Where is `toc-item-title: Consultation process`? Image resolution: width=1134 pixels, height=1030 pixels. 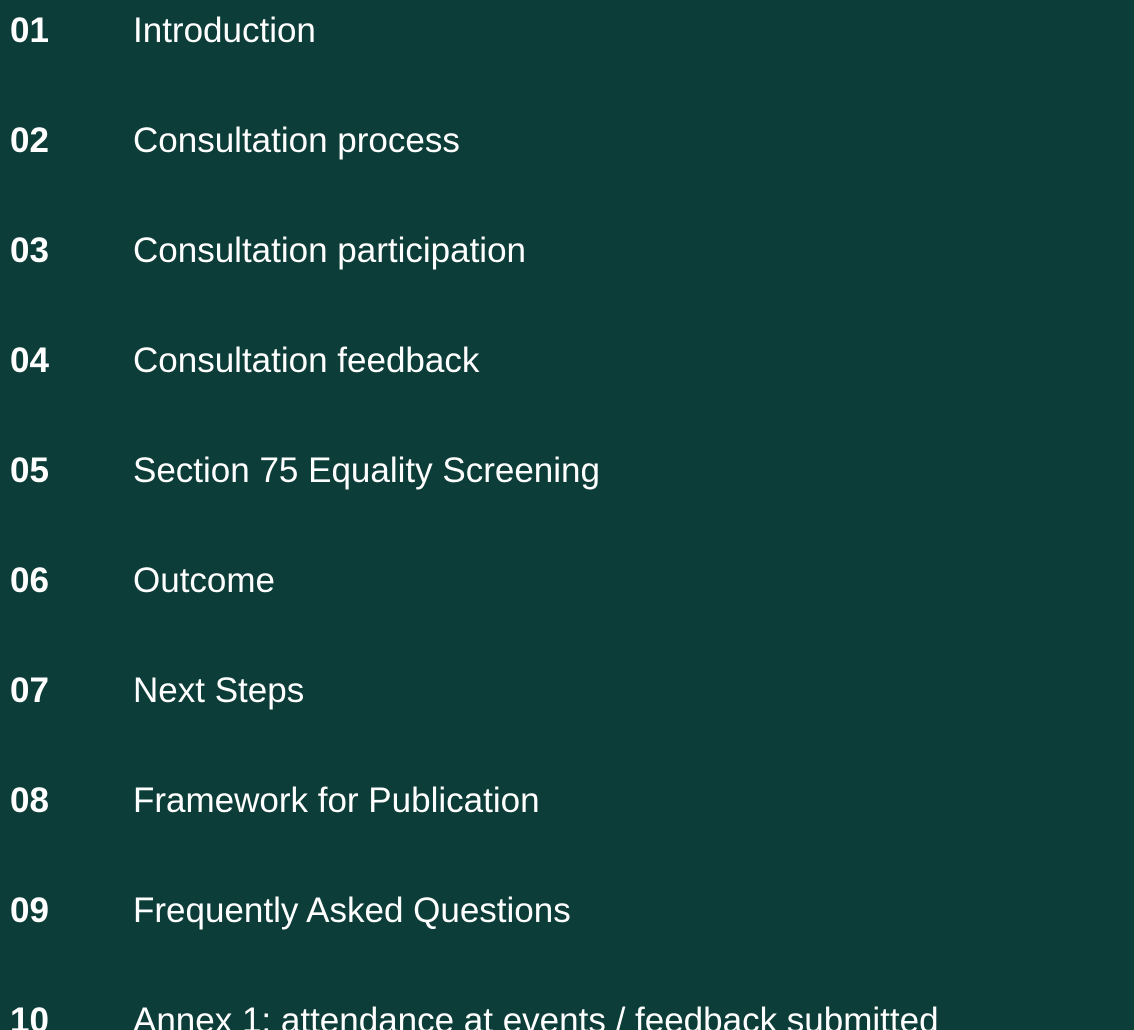 toc-item-title: Consultation process is located at coordinates (296, 140).